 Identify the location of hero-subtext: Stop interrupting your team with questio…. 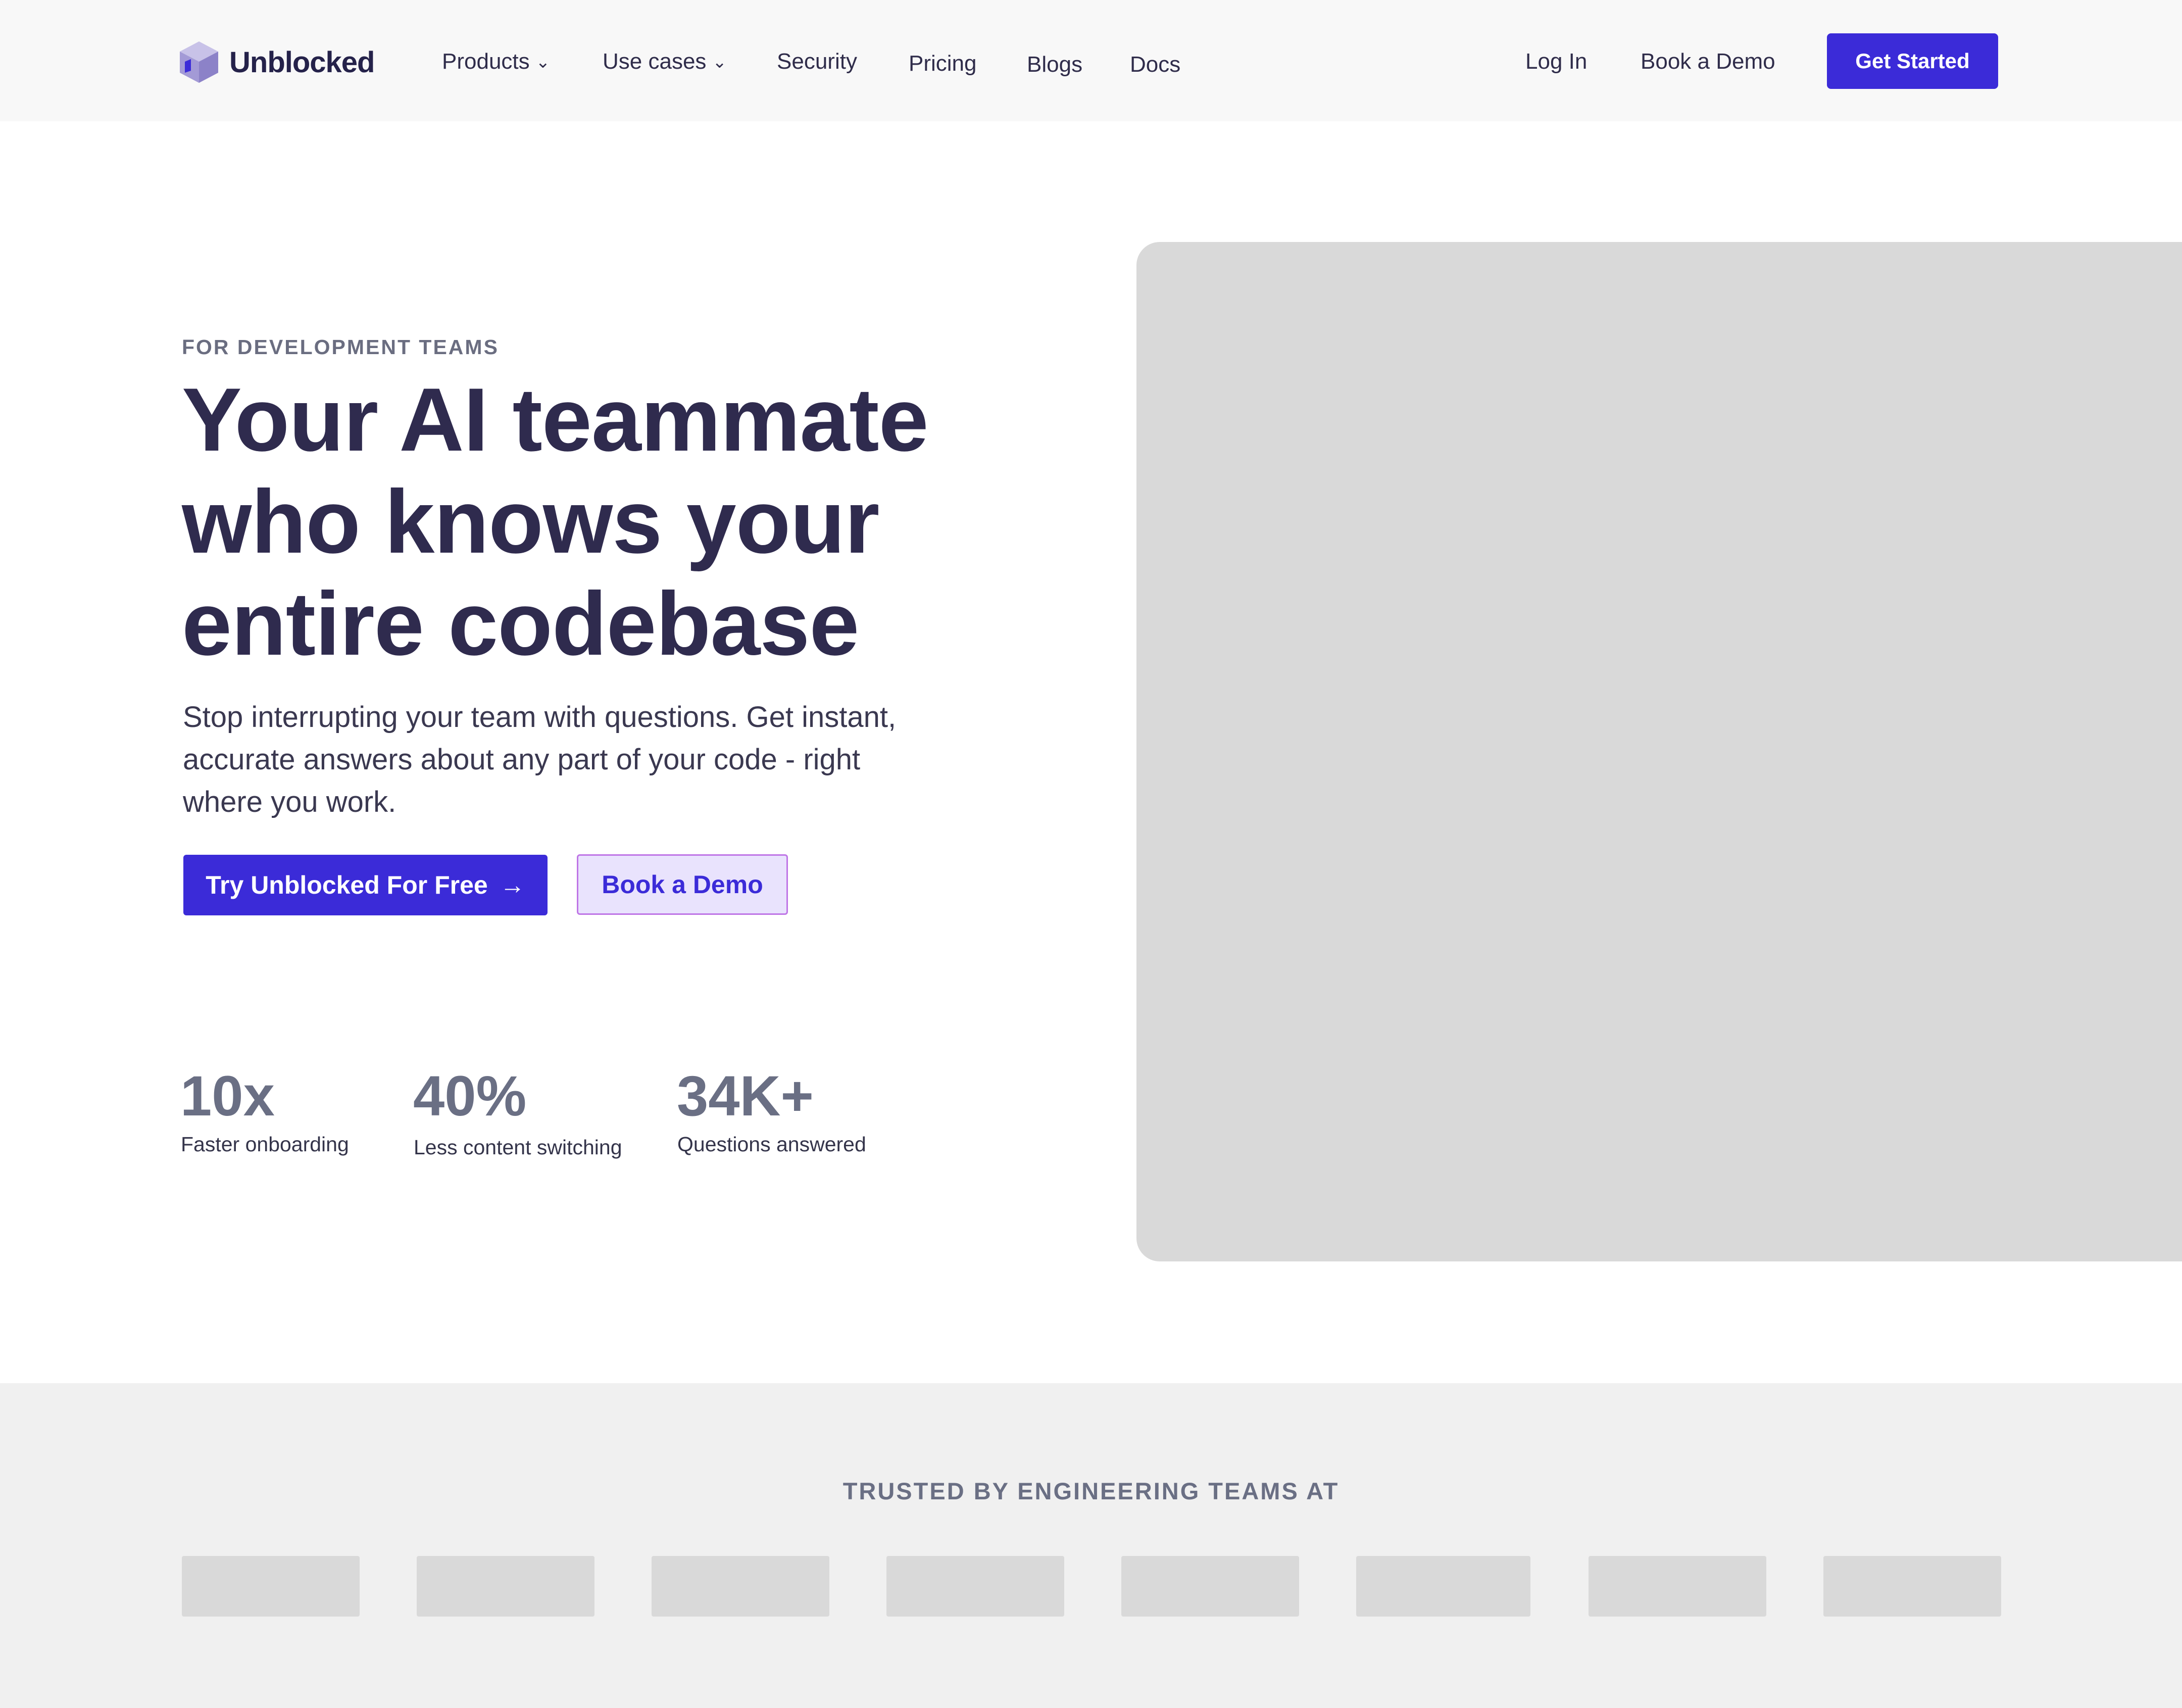
(540, 759).